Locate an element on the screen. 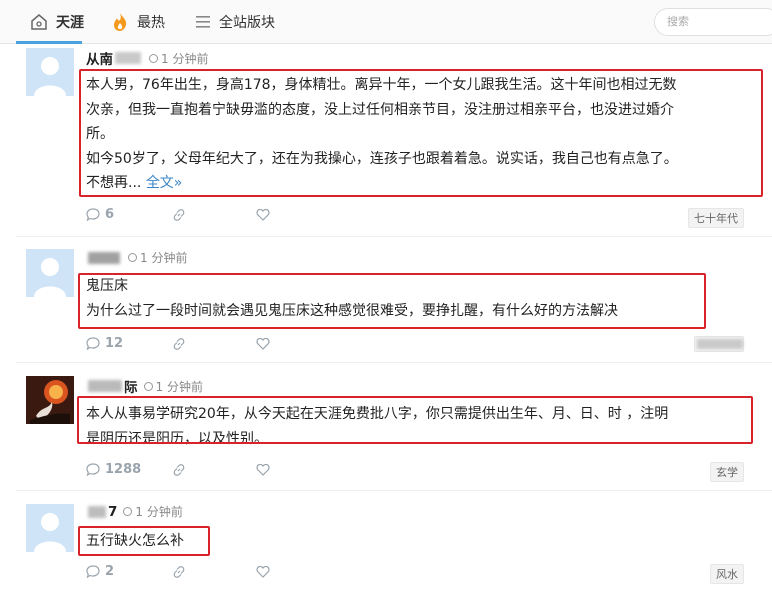 This screenshot has width=772, height=595. comment-count: 6 is located at coordinates (100, 214).